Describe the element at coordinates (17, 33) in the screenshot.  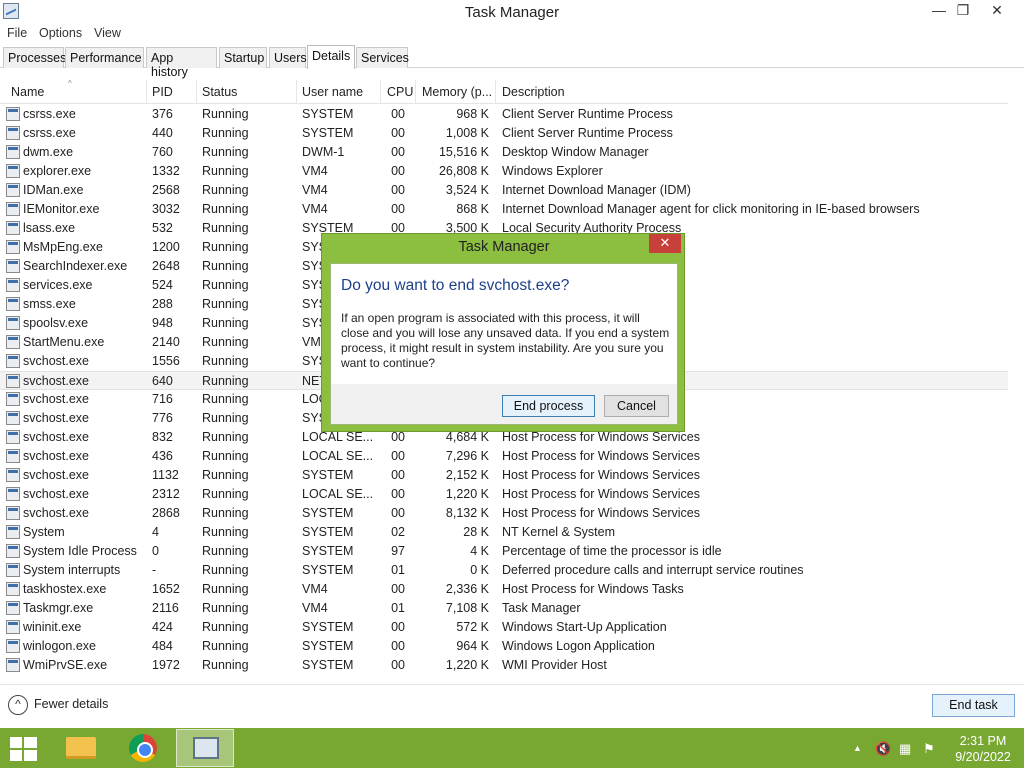
I see `menu-file: File` at that location.